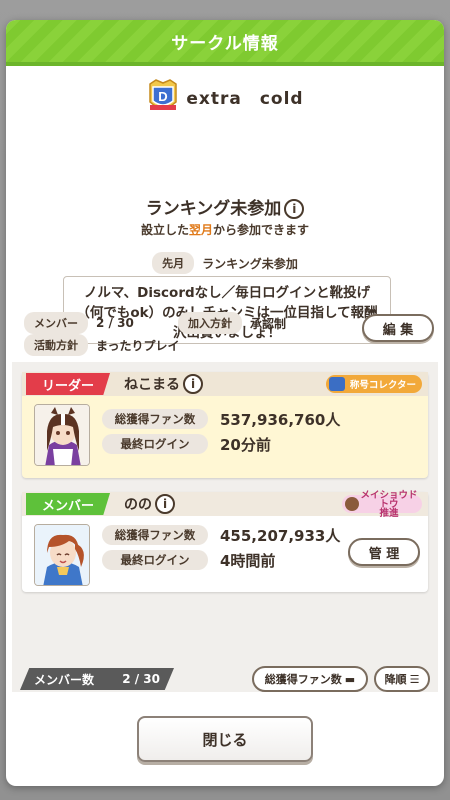 The height and width of the screenshot is (800, 450). Describe the element at coordinates (280, 535) in the screenshot. I see `fans-value: 455,207,933人` at that location.